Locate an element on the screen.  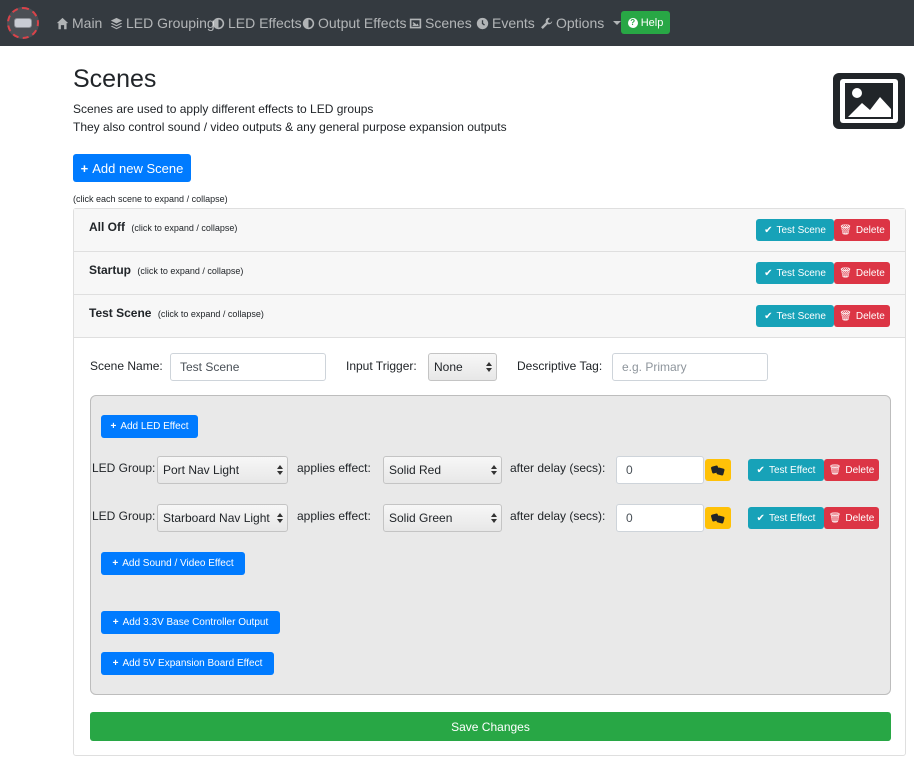
input-trigger-select: None is located at coordinates (462, 367).